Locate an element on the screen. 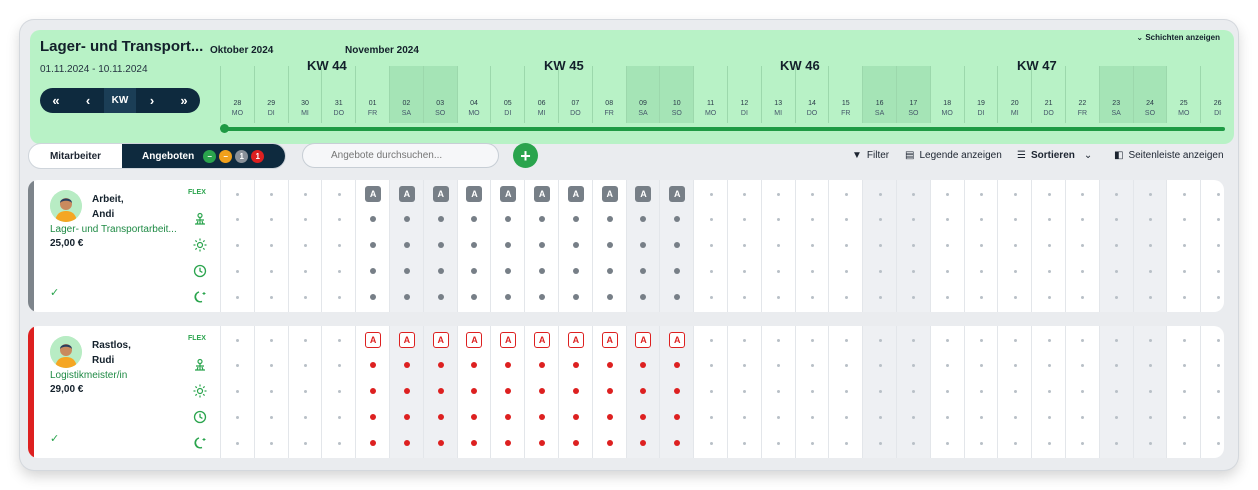  day-header: 10 SO is located at coordinates (676, 94).